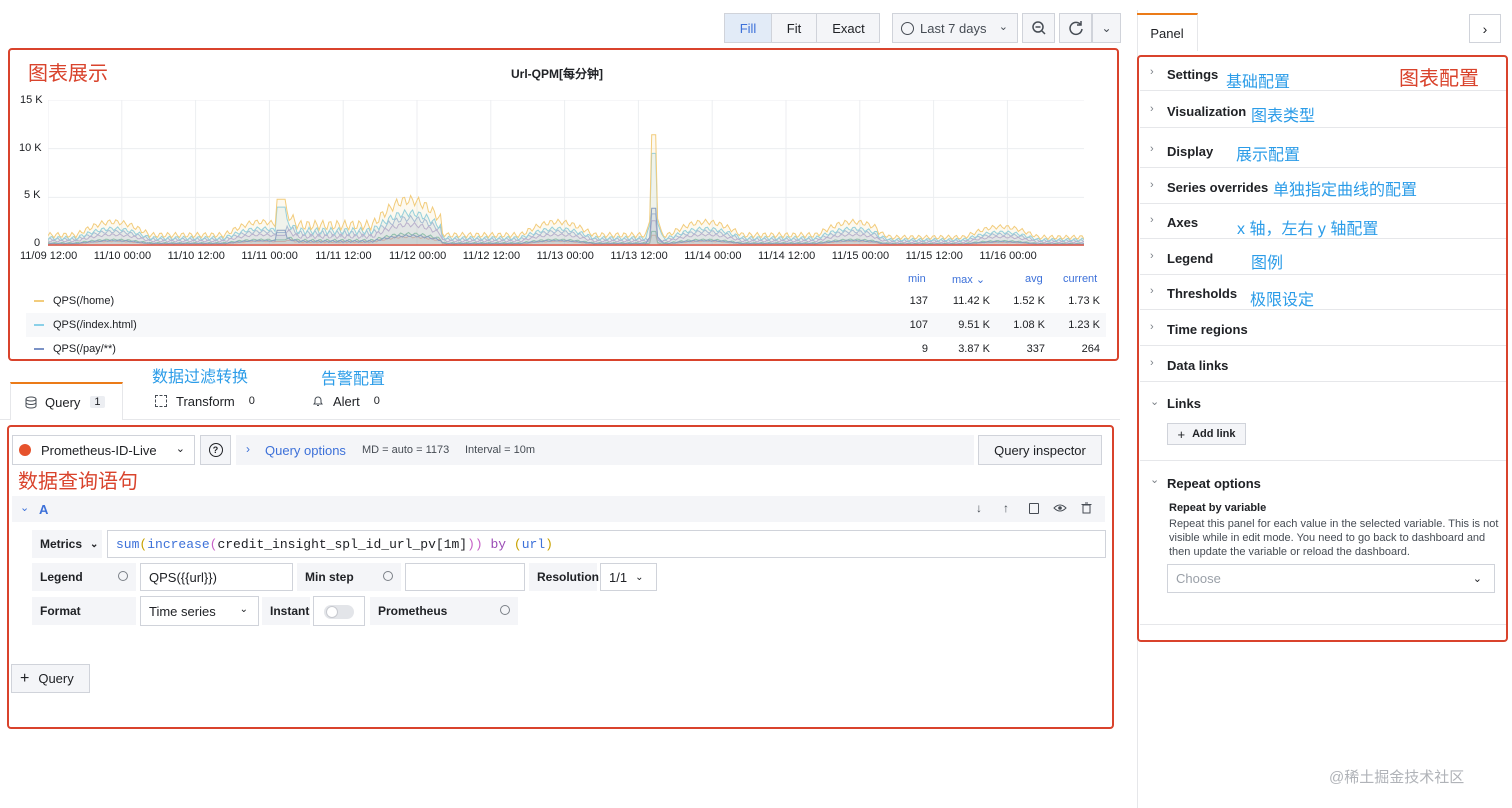 The width and height of the screenshot is (1512, 808). What do you see at coordinates (907, 28) in the screenshot?
I see `clock-icon` at bounding box center [907, 28].